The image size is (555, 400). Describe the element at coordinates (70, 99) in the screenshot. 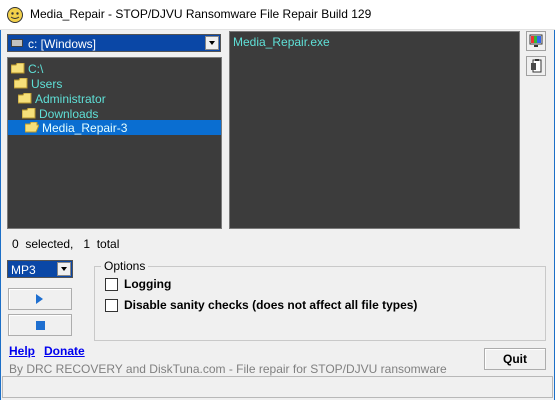

I see `tree-item-label: Administrator` at that location.